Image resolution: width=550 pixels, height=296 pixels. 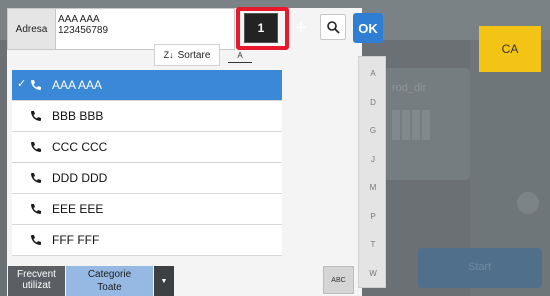 I want to click on address-label: Adresa, so click(x=31, y=29).